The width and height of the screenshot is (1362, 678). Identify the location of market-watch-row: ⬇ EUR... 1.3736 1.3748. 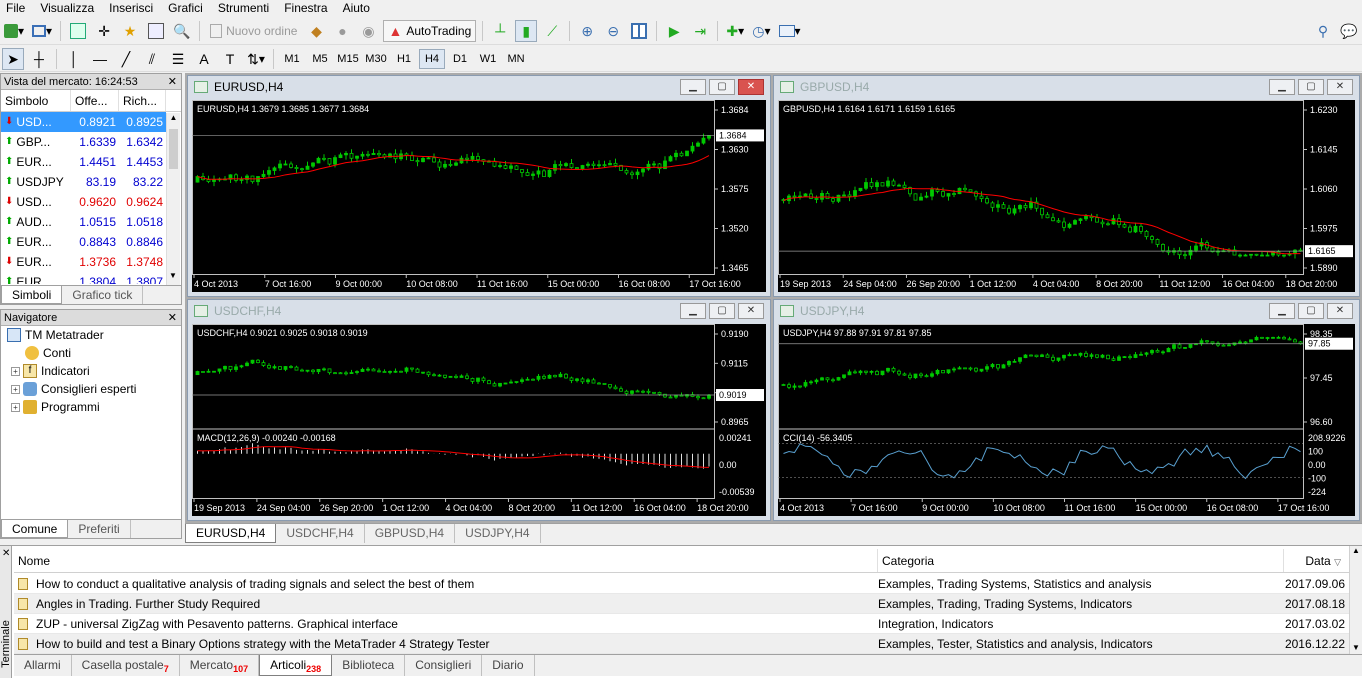
(83, 262).